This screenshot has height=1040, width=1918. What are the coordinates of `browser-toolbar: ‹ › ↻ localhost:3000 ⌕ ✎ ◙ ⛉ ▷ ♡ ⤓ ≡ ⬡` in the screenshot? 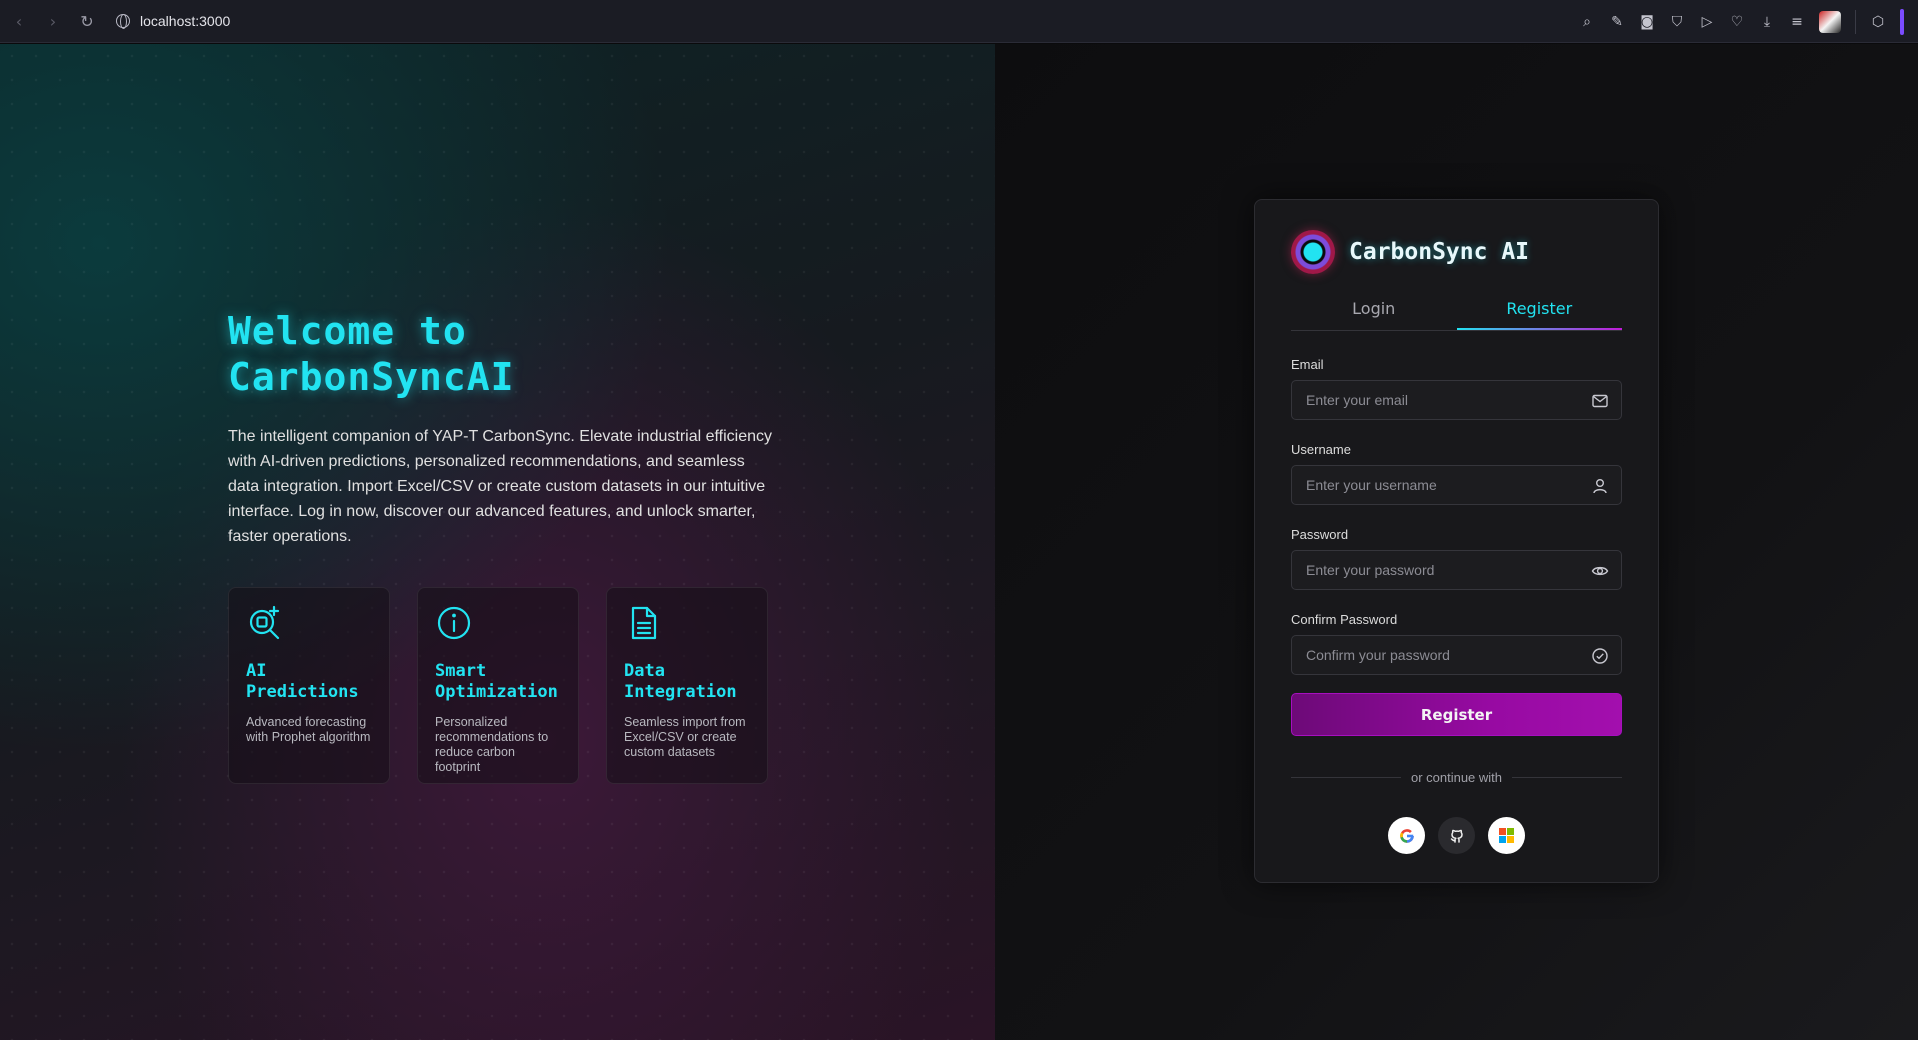 It's located at (959, 21).